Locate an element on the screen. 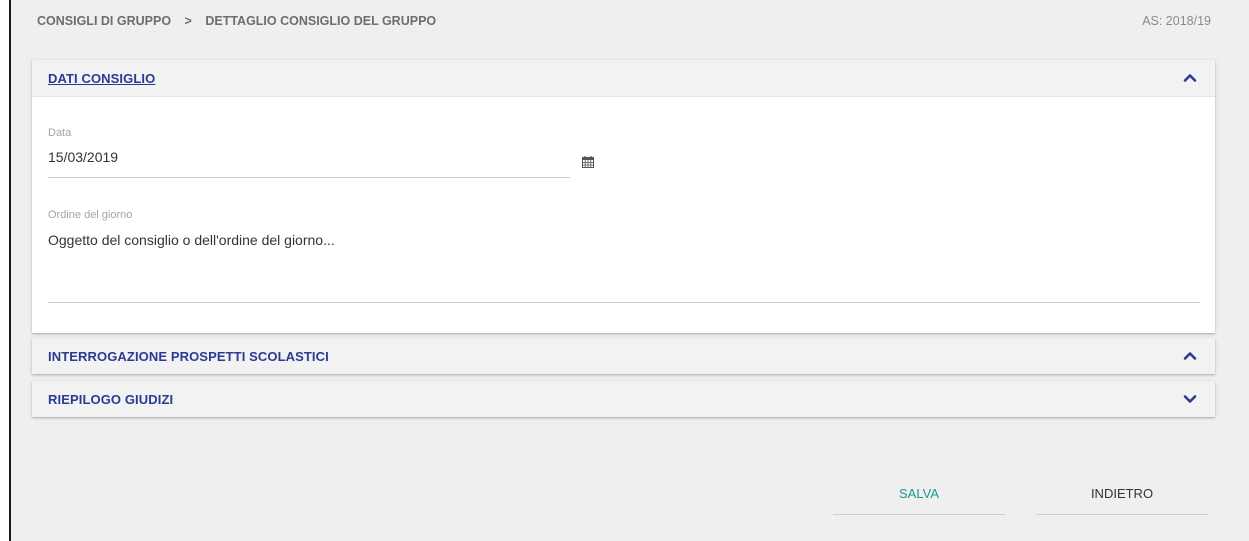 The image size is (1249, 541). date-field-underline is located at coordinates (309, 177).